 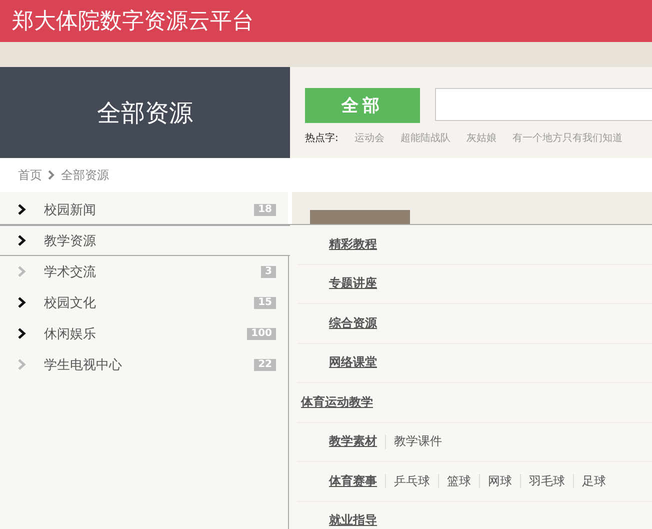 What do you see at coordinates (543, 104) in the screenshot?
I see `search-field` at bounding box center [543, 104].